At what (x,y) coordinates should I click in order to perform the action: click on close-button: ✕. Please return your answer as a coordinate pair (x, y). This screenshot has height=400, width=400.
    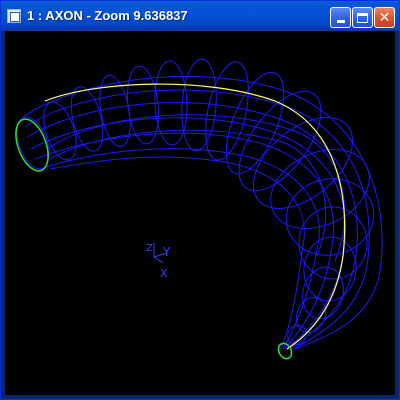
    Looking at the image, I should click on (384, 17).